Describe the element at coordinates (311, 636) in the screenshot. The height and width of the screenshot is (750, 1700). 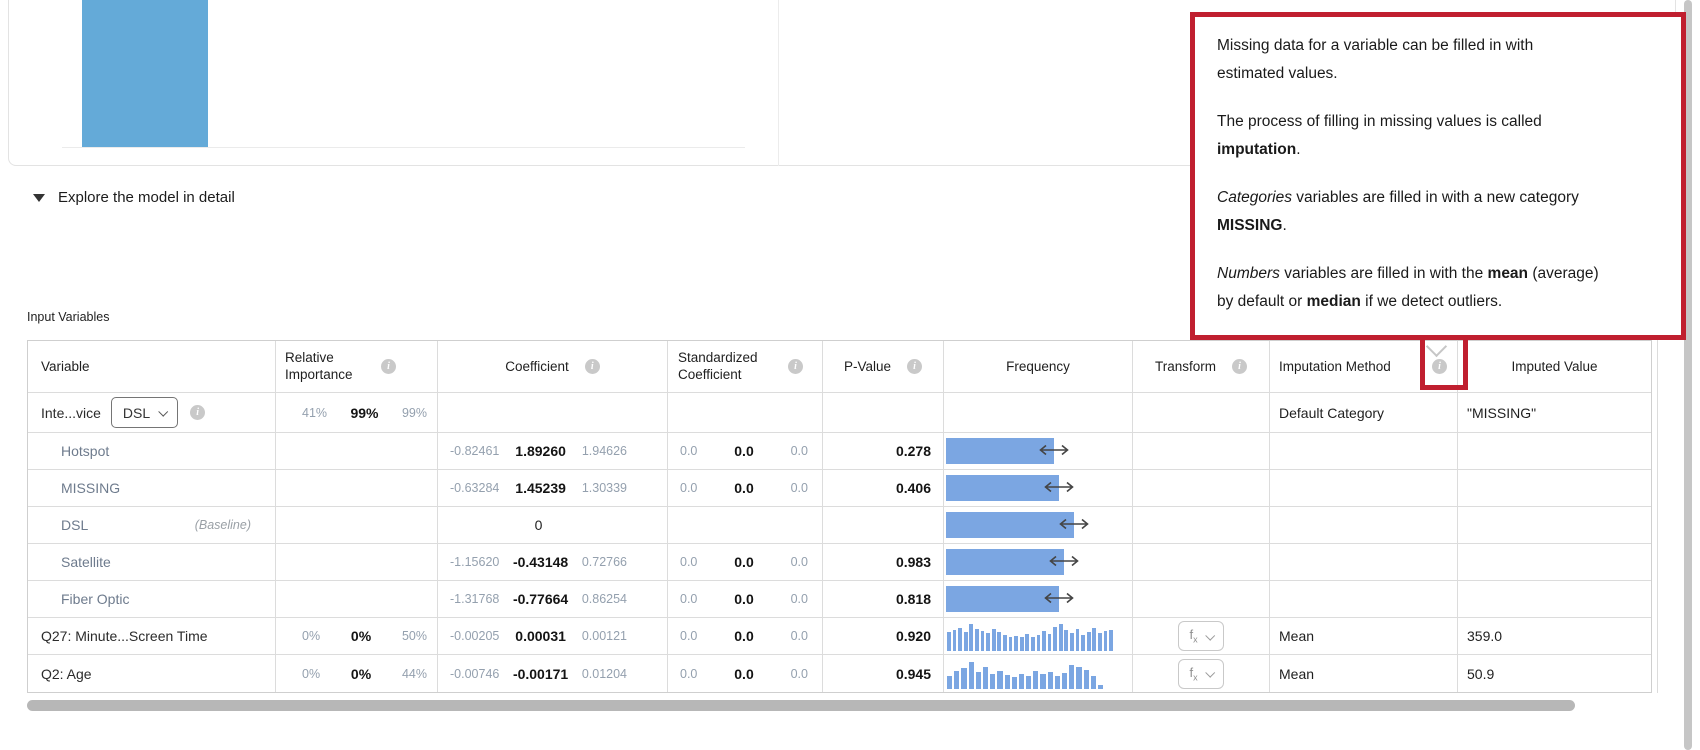
I see `low-value: 0%` at that location.